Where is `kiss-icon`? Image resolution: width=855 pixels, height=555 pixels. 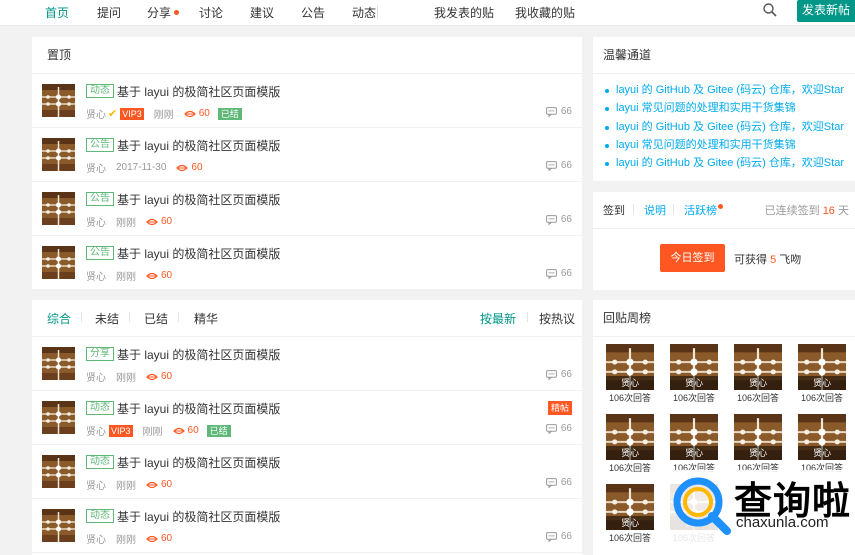
kiss-icon is located at coordinates (182, 167).